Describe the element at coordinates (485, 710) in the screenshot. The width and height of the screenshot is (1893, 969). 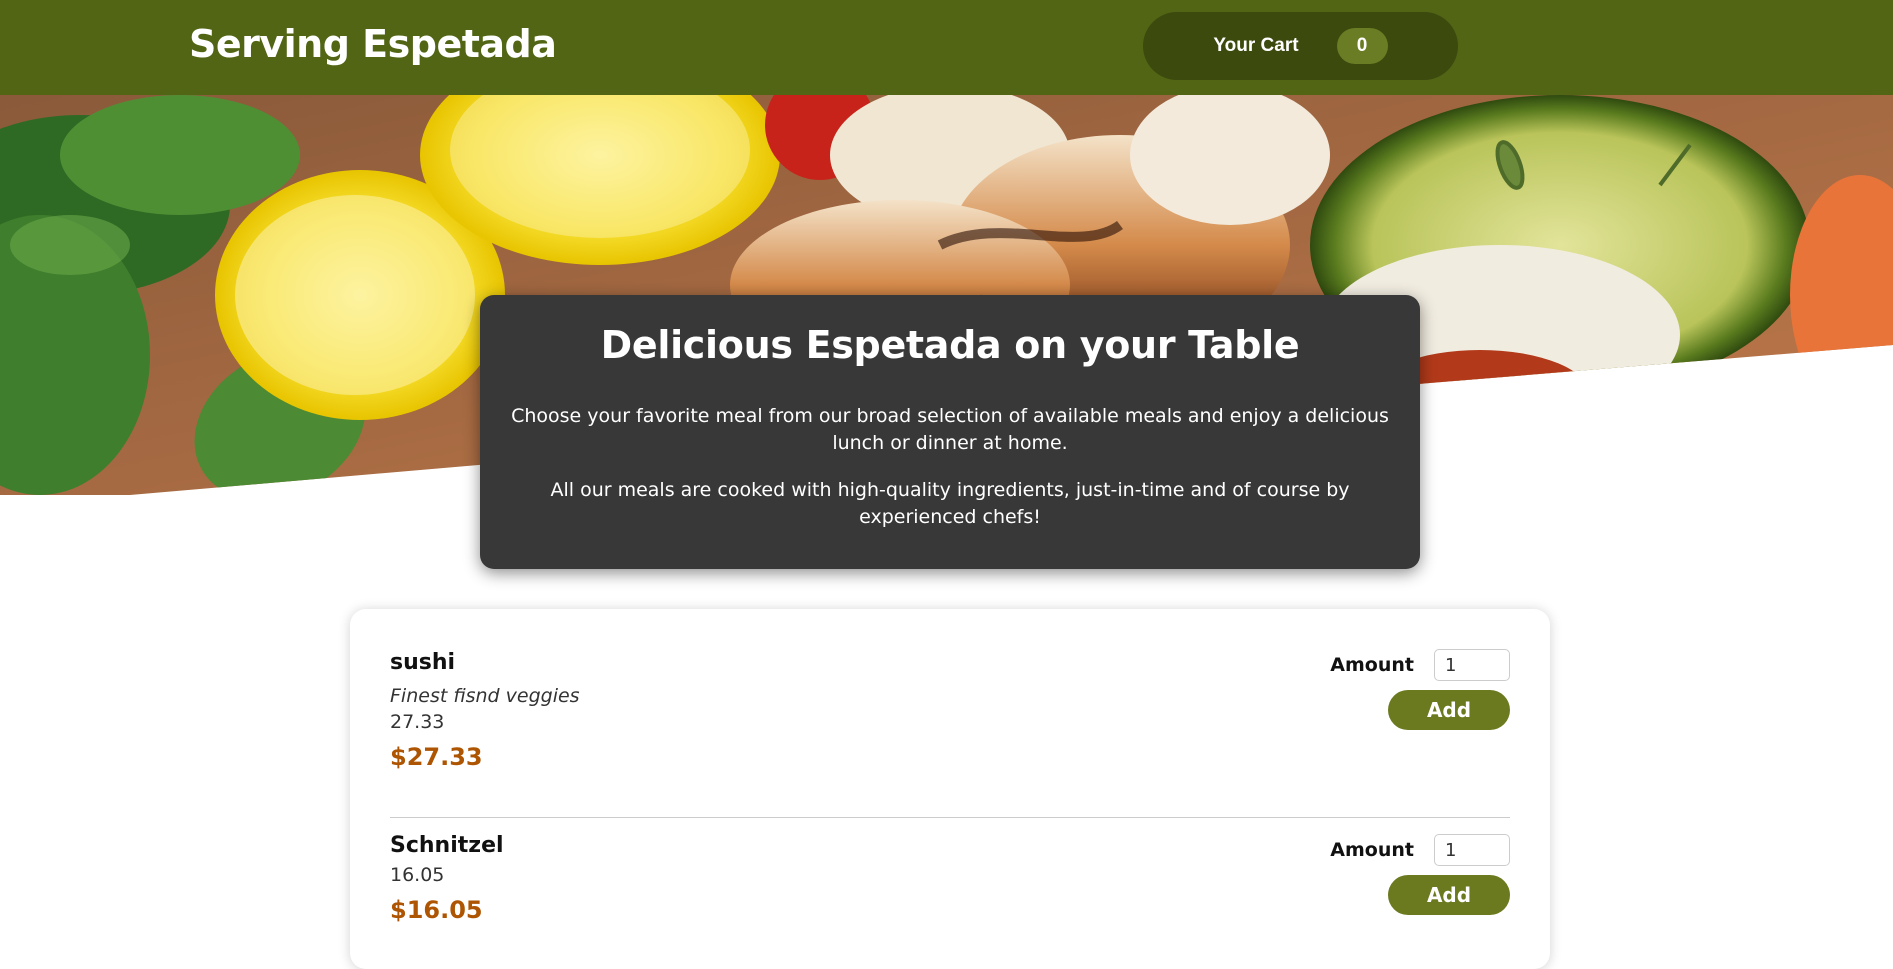
I see `meal-info: sushi Finest fisnd veggies 27.33 $27.33` at that location.